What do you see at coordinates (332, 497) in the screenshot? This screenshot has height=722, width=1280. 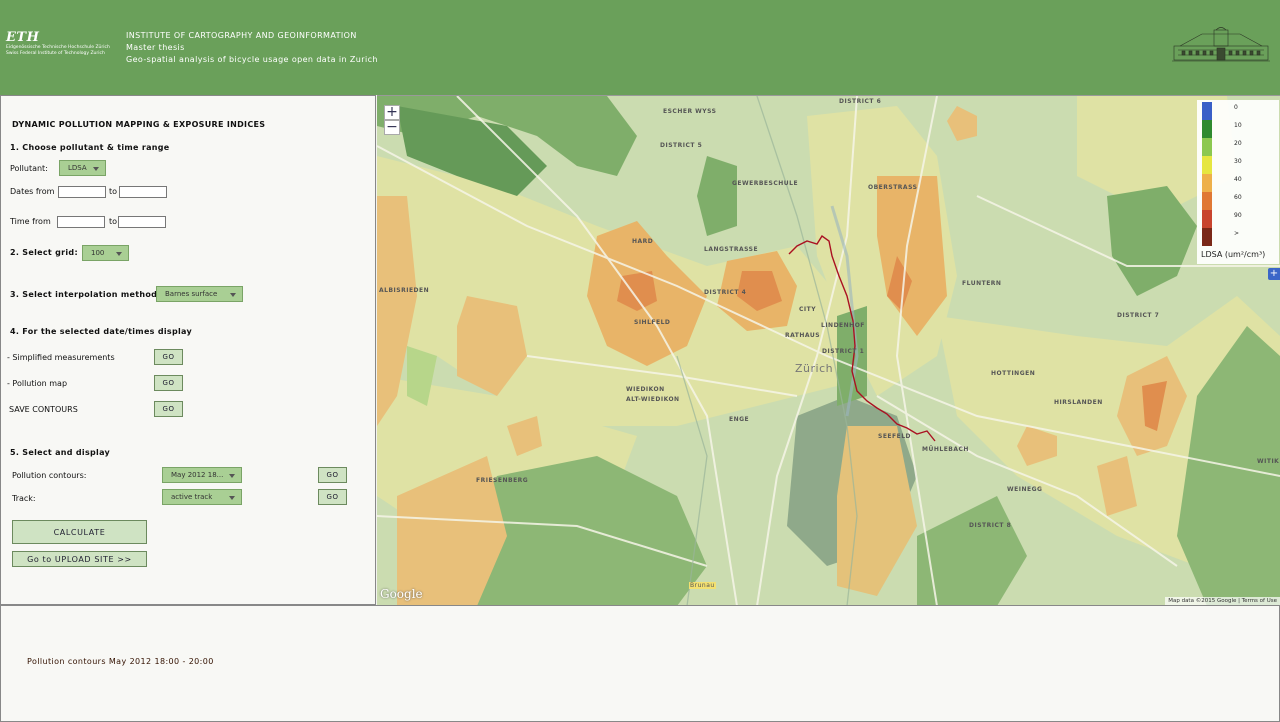 I see `track-go-button: GO` at bounding box center [332, 497].